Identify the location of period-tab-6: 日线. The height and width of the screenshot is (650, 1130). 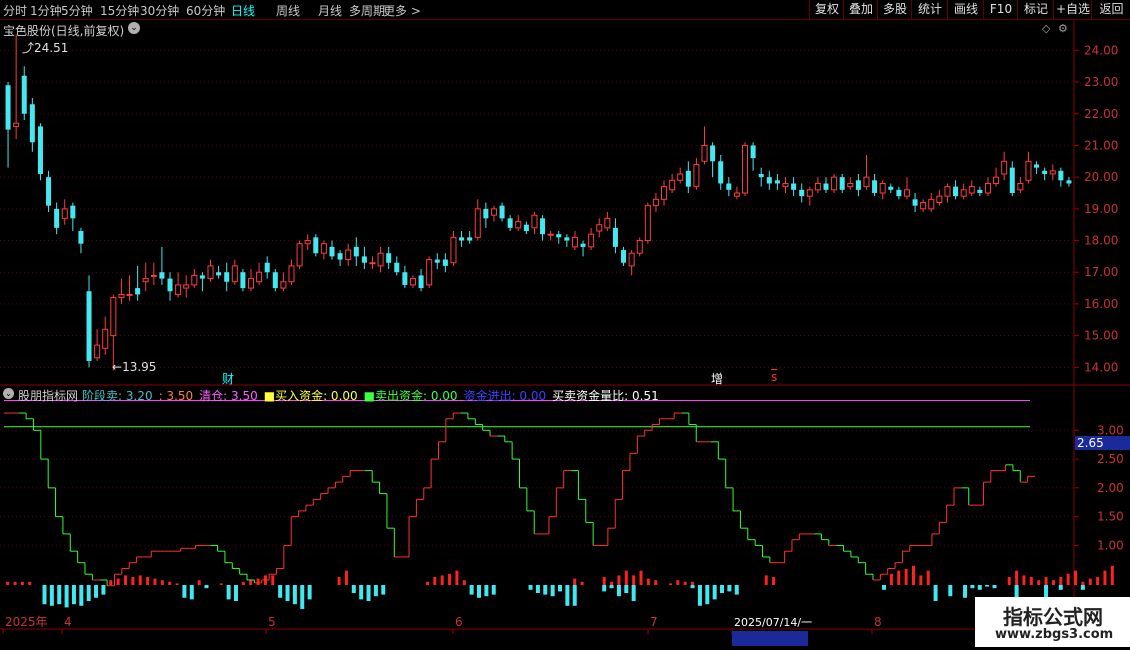
(243, 10).